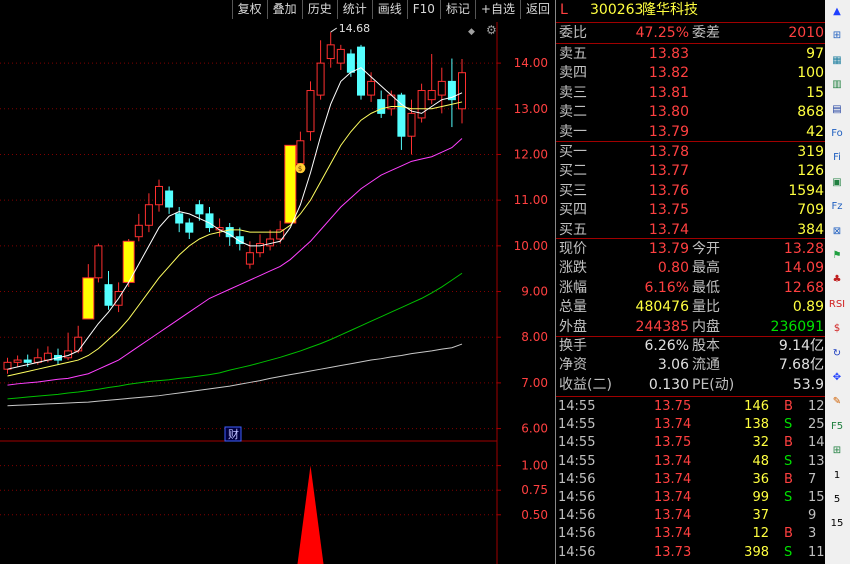 Image resolution: width=850 pixels, height=564 pixels. What do you see at coordinates (457, 9) in the screenshot?
I see `toolbar-button-6: 标记` at bounding box center [457, 9].